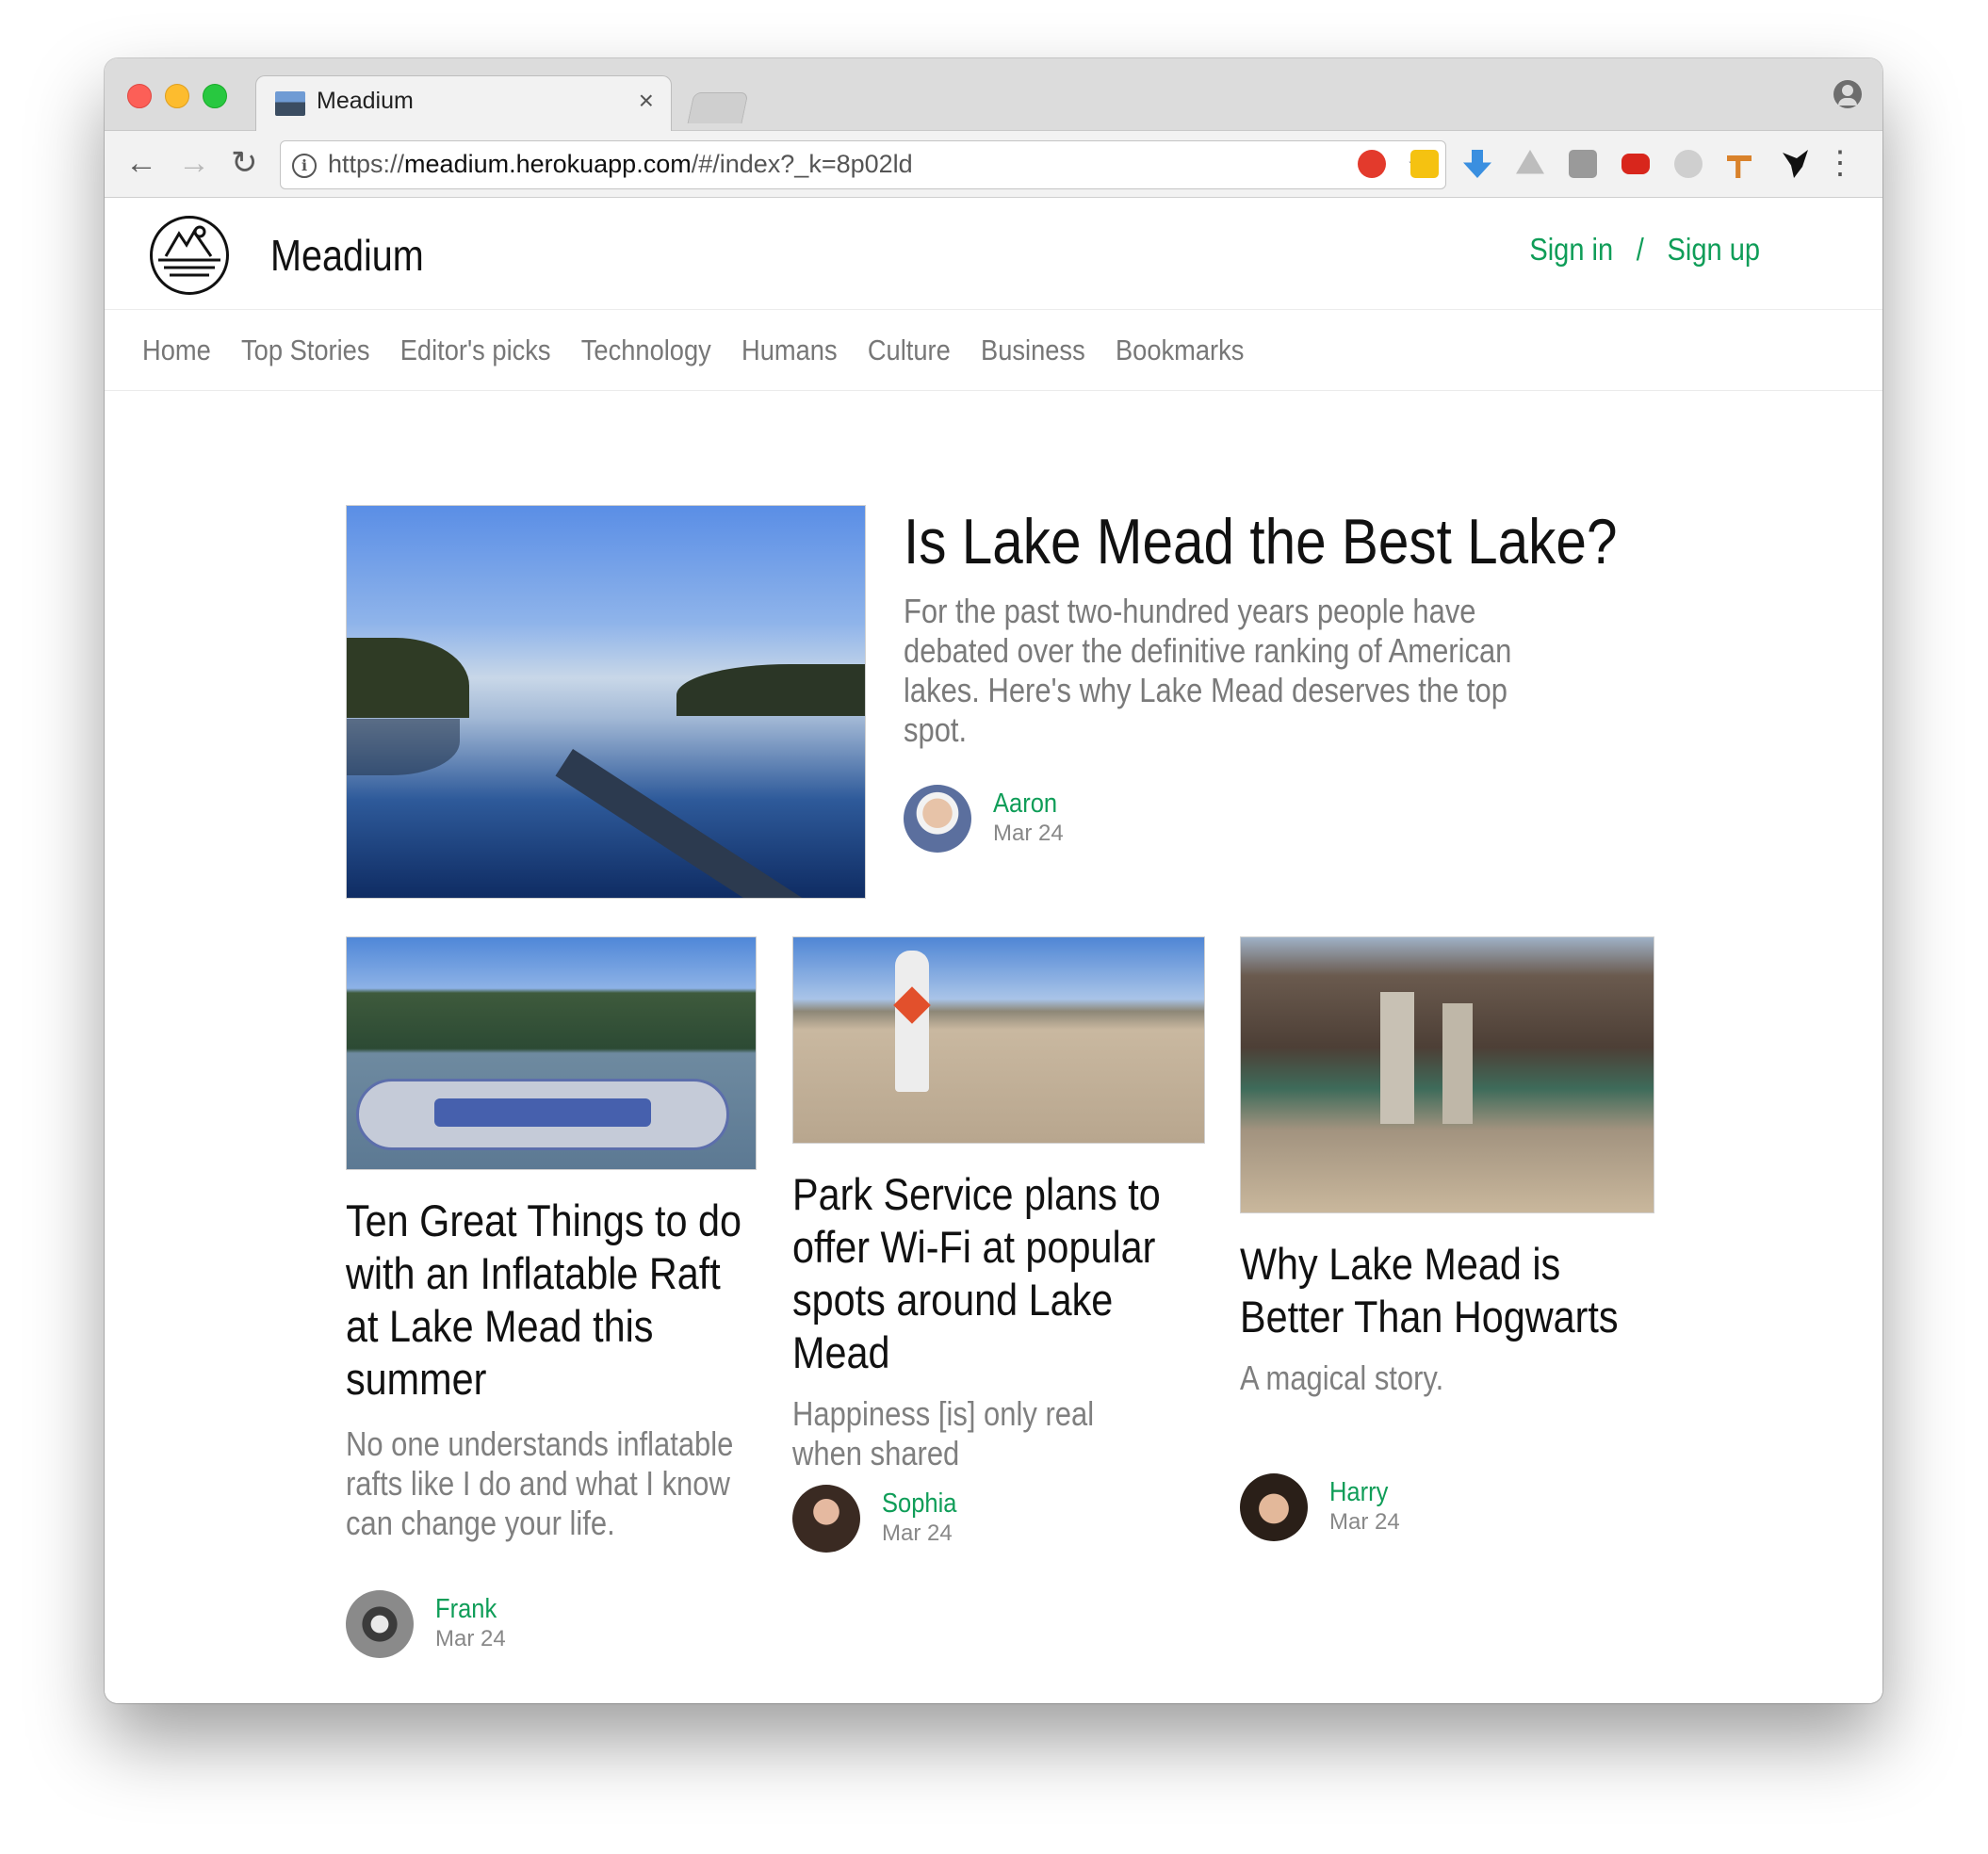  I want to click on nav-item-culture: Culture, so click(909, 350).